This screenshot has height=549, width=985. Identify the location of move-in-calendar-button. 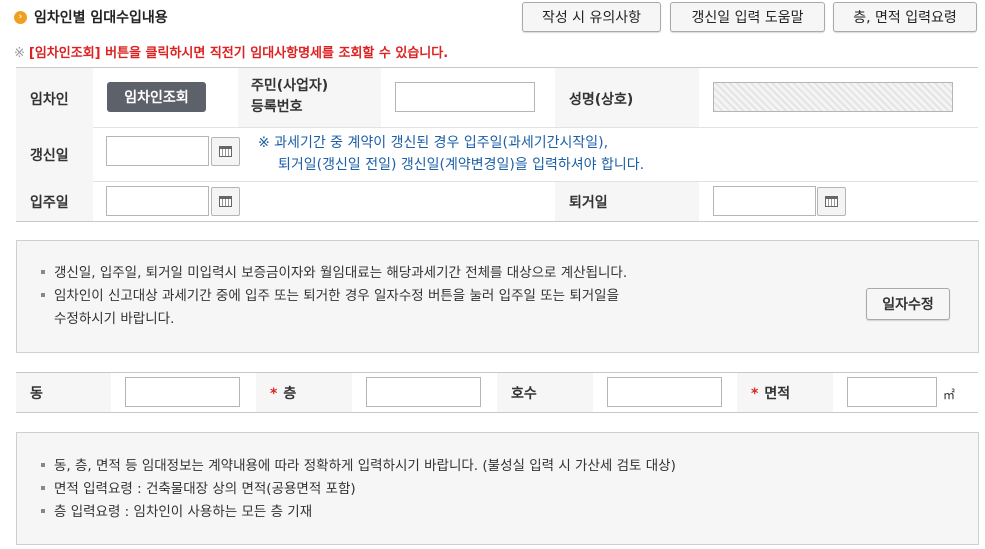
(225, 201).